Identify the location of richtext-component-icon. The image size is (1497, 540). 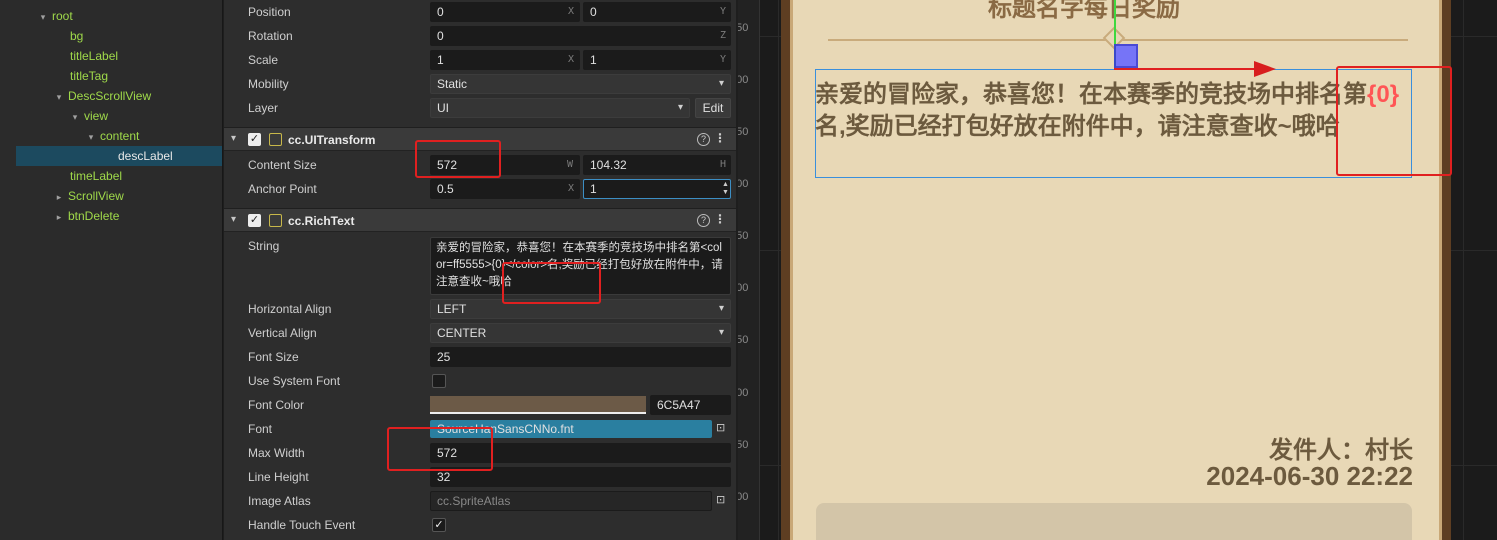
(275, 220).